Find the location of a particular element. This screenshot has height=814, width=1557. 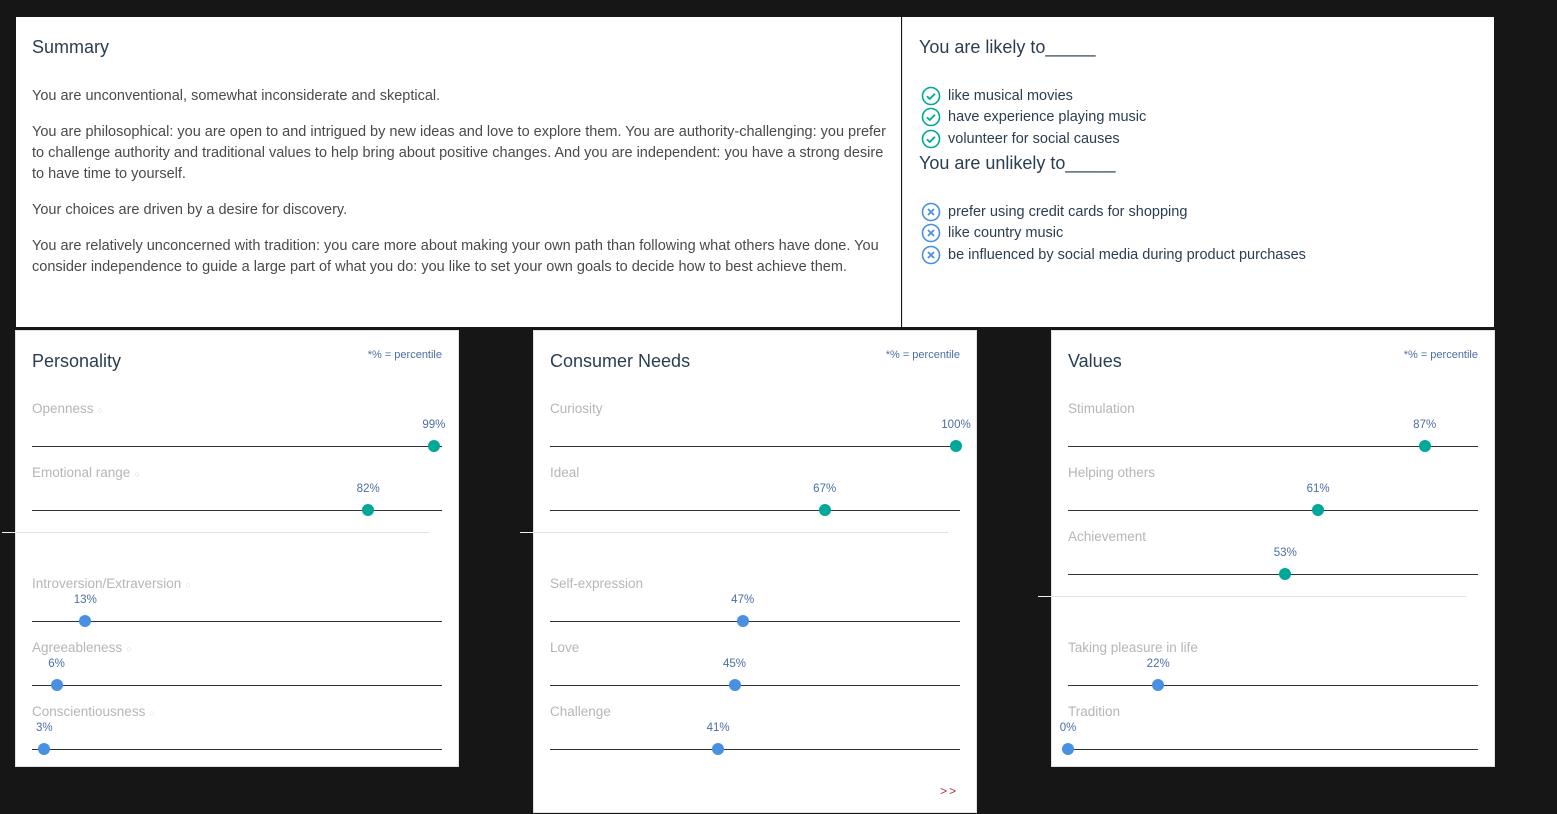

trait-label: Tradition is located at coordinates (1094, 711).